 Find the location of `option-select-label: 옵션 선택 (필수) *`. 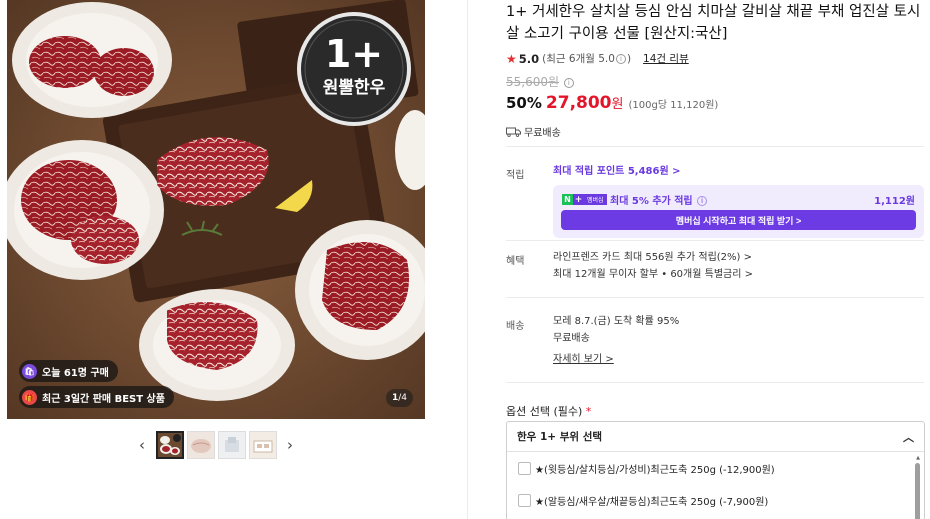

option-select-label: 옵션 선택 (필수) * is located at coordinates (548, 411).